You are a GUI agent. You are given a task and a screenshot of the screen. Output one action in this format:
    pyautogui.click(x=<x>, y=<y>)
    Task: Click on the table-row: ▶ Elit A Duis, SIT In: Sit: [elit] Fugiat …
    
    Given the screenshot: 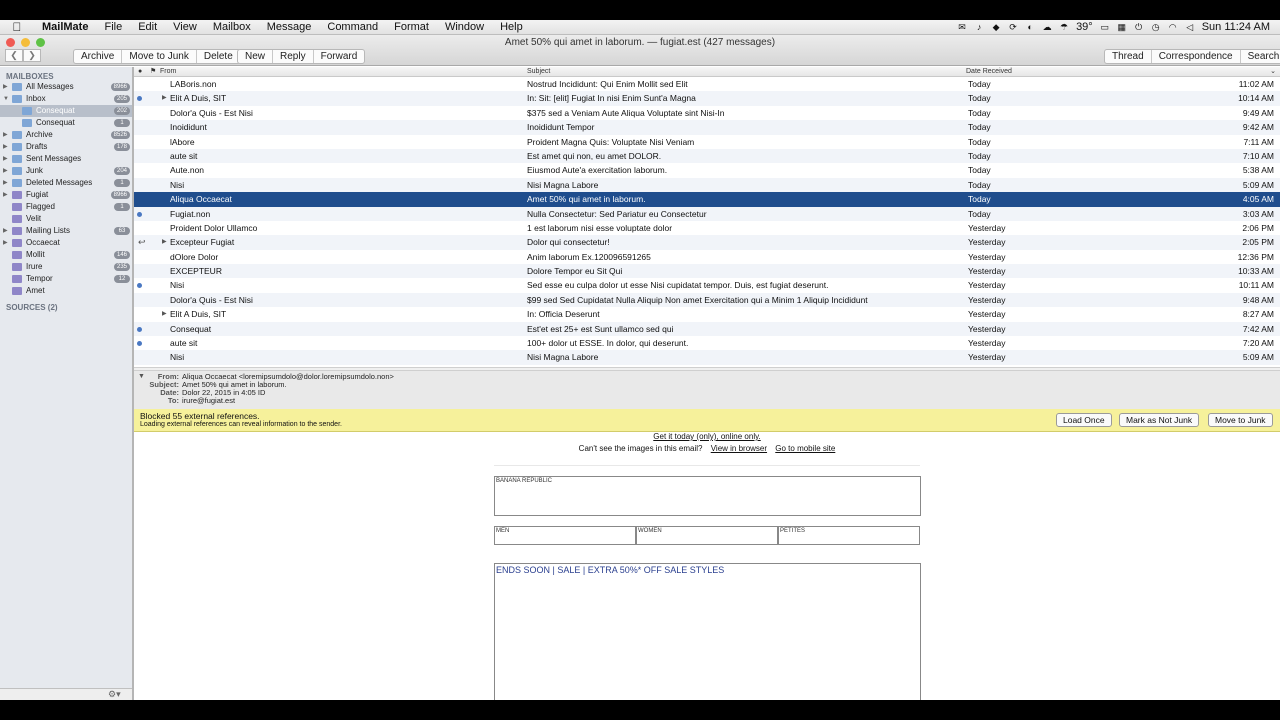 What is the action you would take?
    pyautogui.click(x=707, y=98)
    